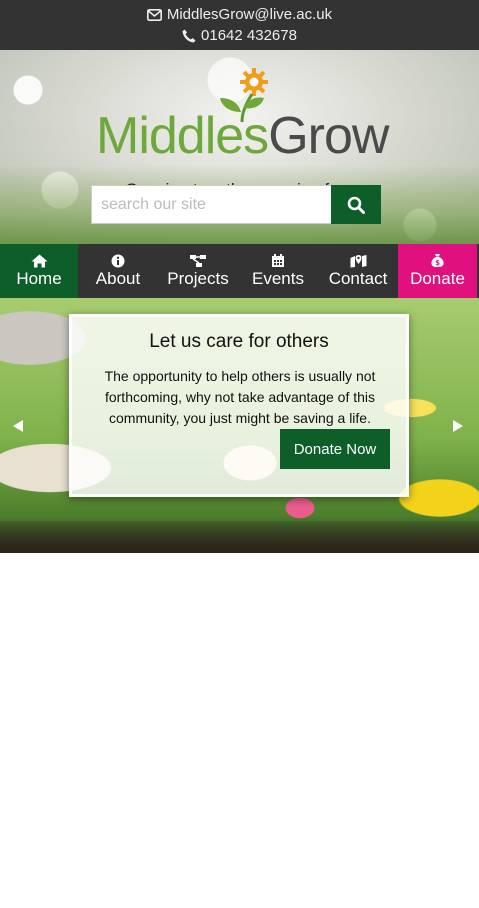 This screenshot has width=479, height=908. What do you see at coordinates (211, 204) in the screenshot?
I see `search-input` at bounding box center [211, 204].